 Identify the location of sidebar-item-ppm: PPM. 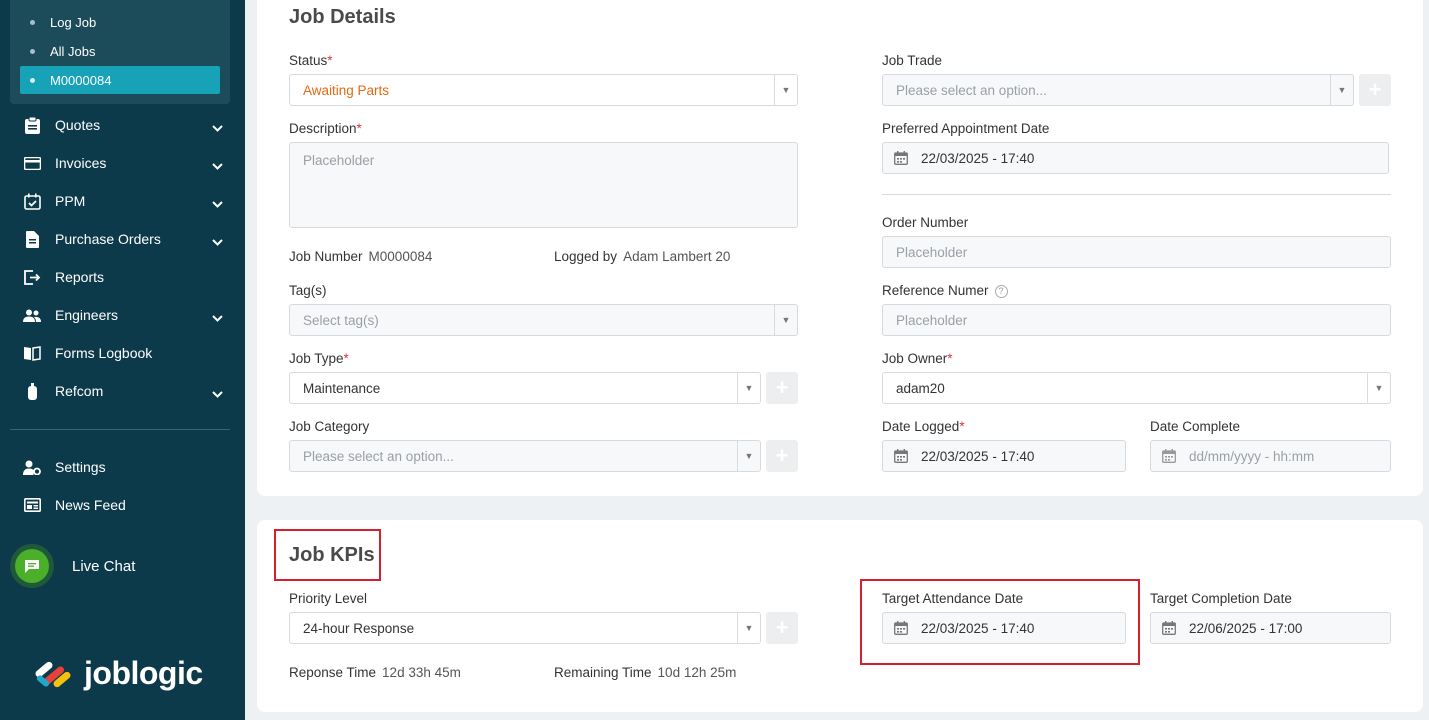
(122, 201).